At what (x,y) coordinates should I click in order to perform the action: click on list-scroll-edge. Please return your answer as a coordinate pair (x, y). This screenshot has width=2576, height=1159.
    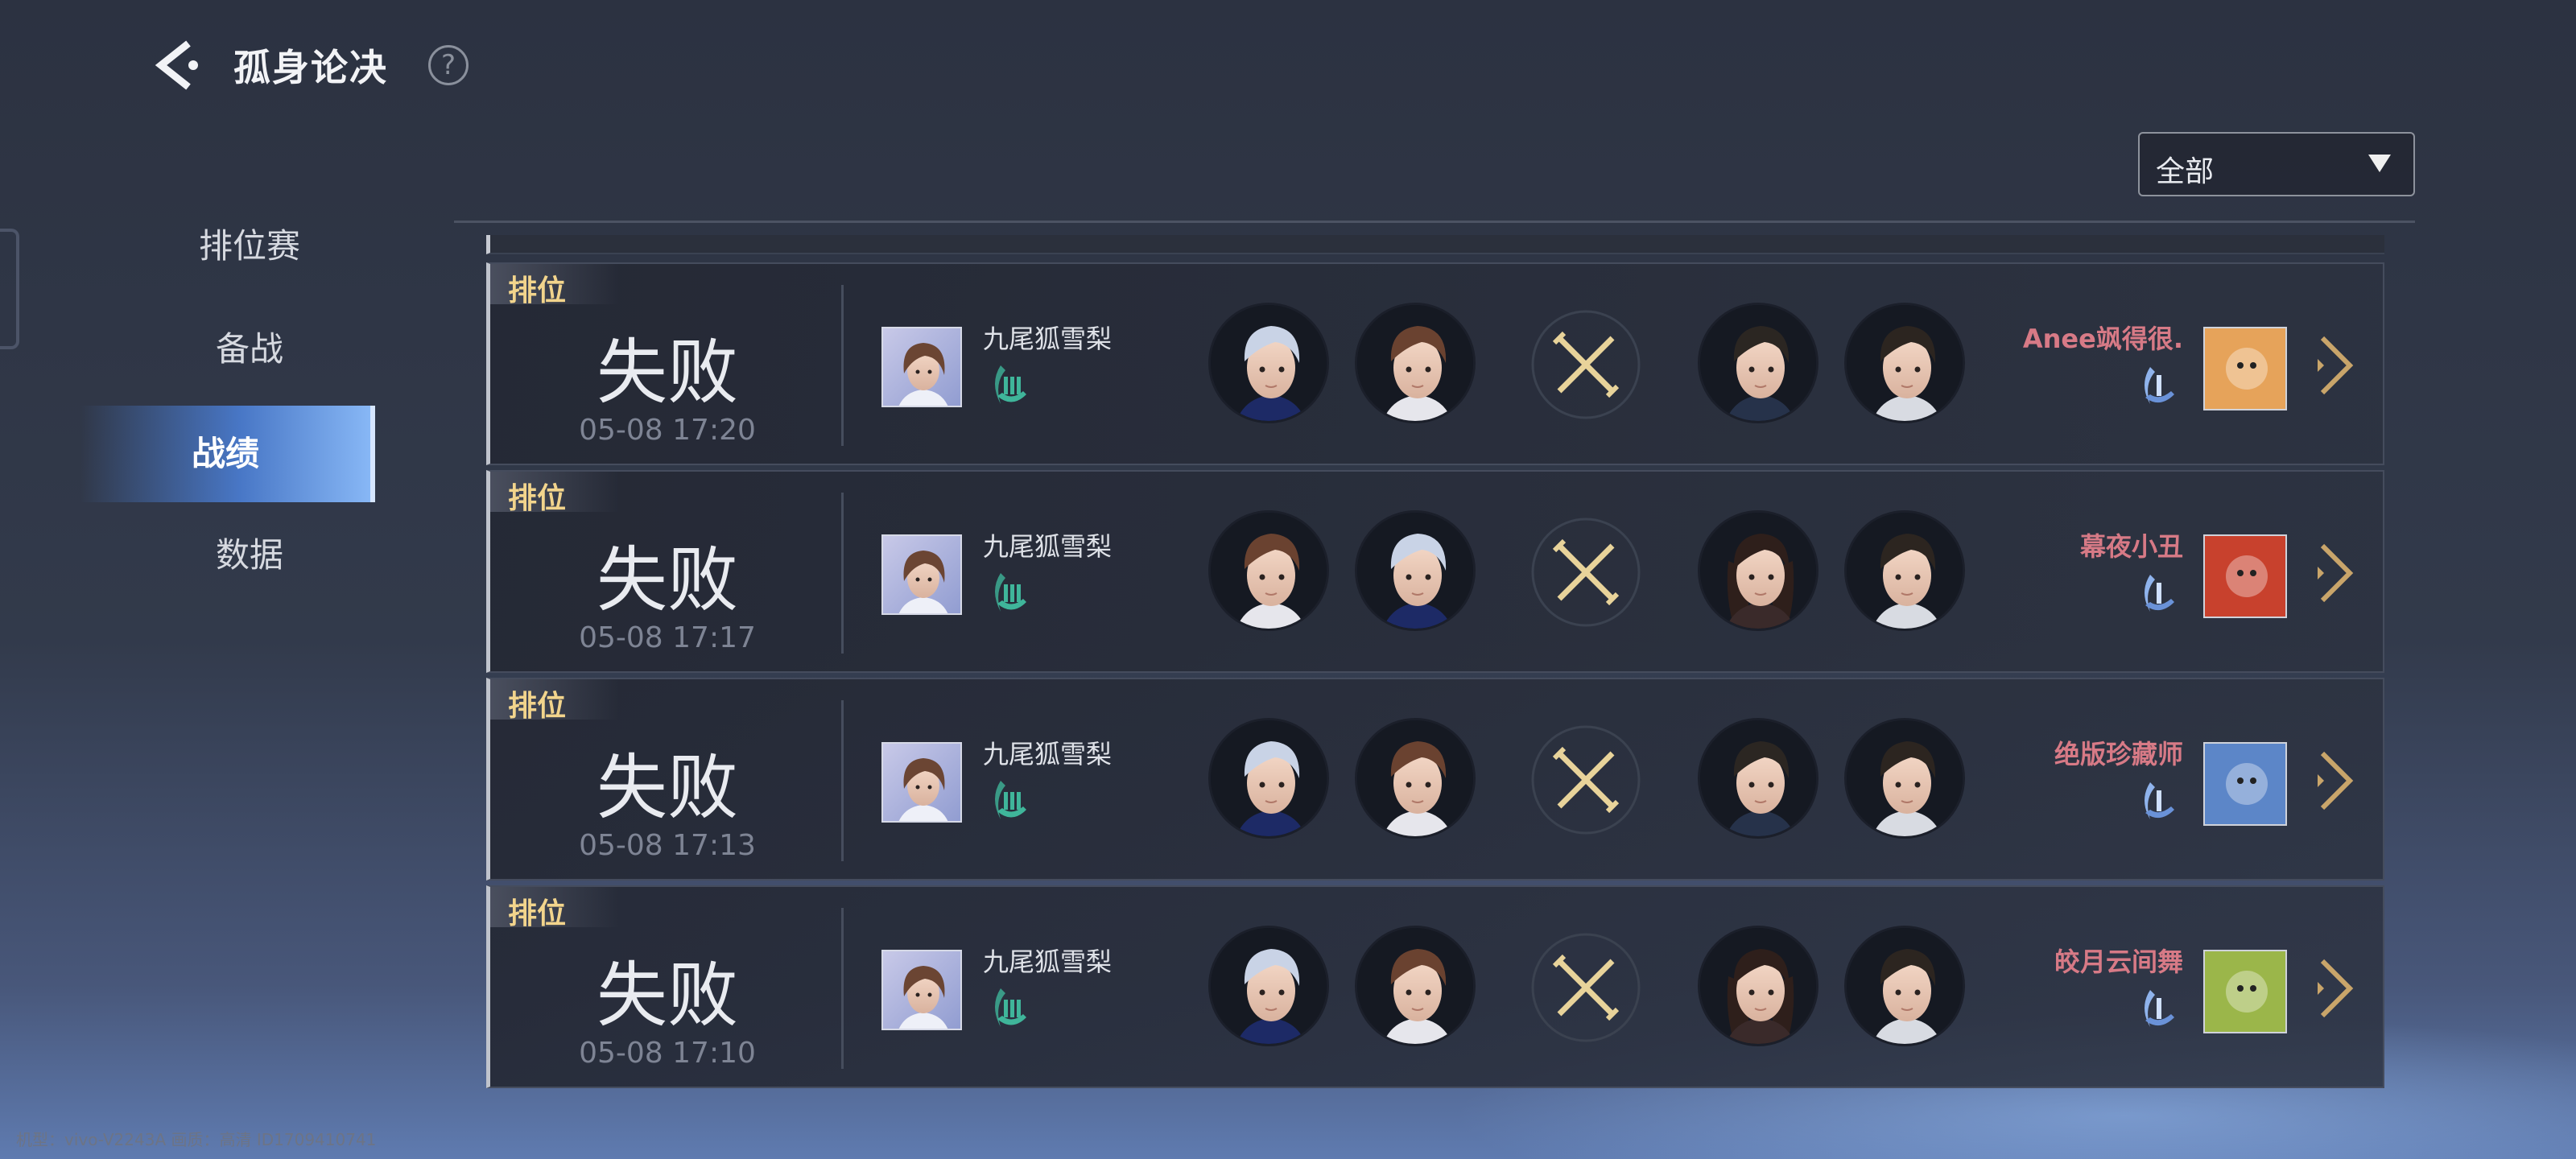
    Looking at the image, I should click on (1435, 244).